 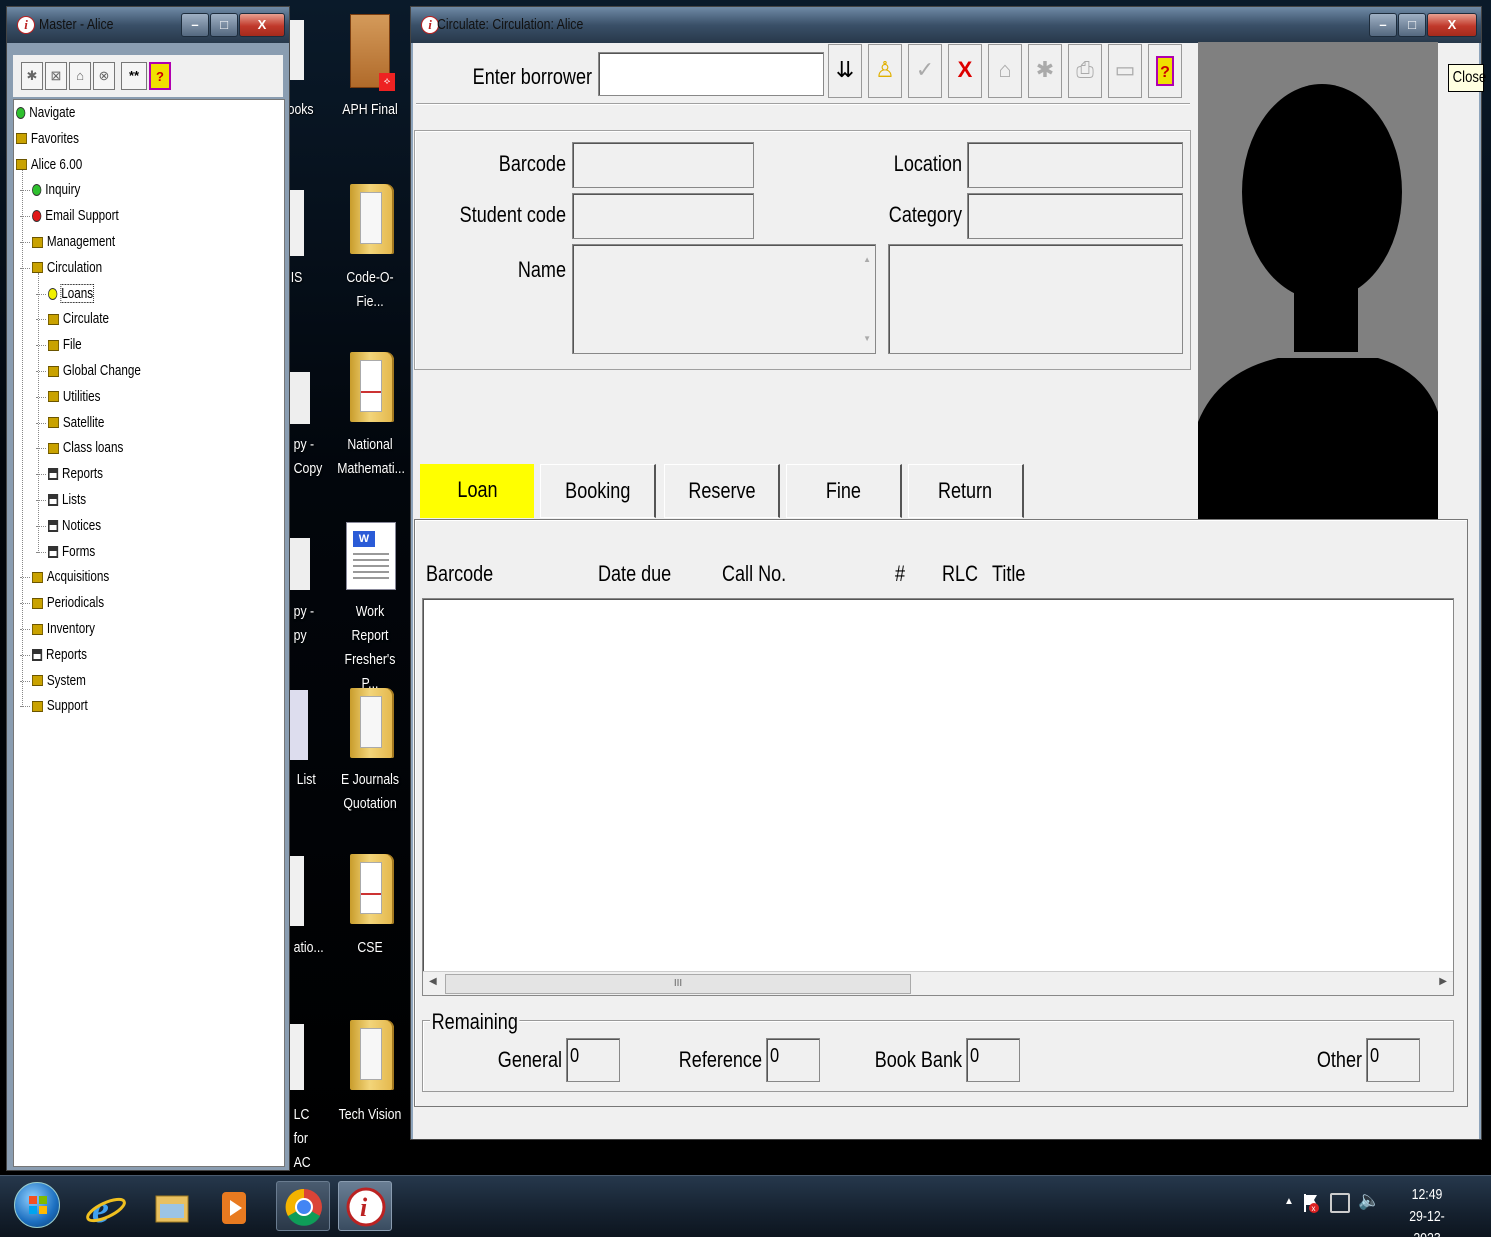 What do you see at coordinates (94, 371) in the screenshot?
I see `tree-item: Global Change` at bounding box center [94, 371].